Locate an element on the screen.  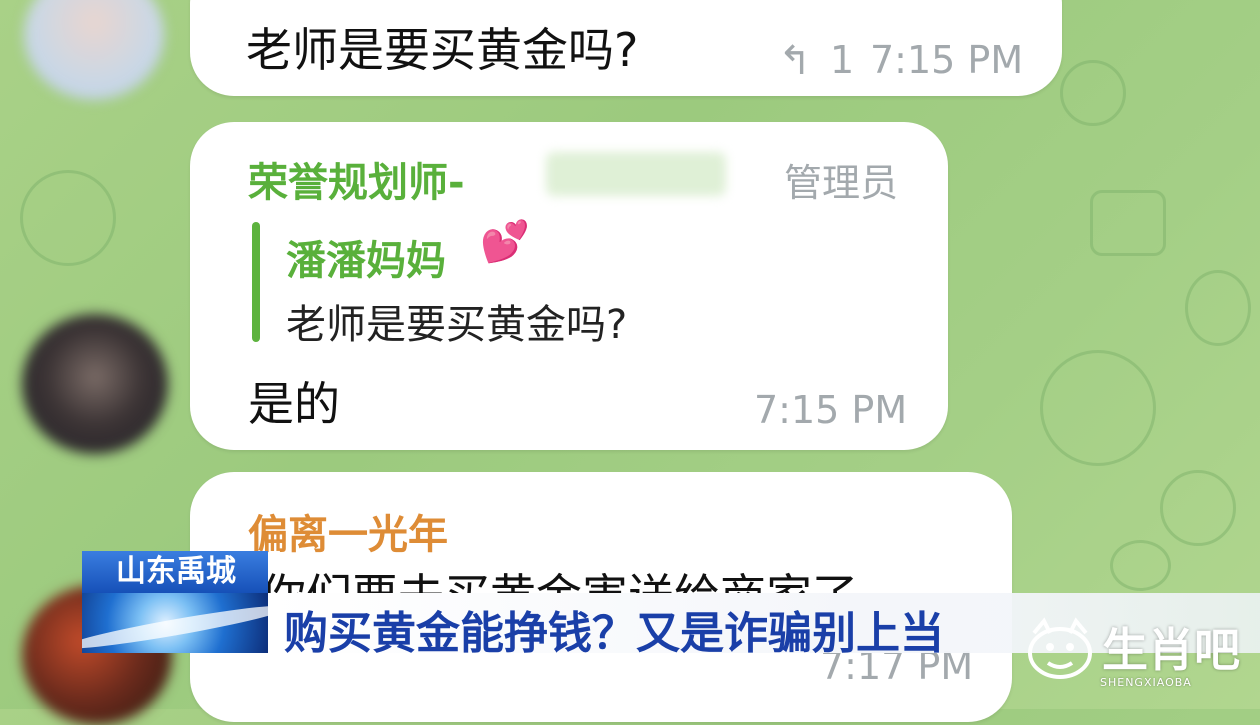
reply-count: 1 is located at coordinates (842, 60).